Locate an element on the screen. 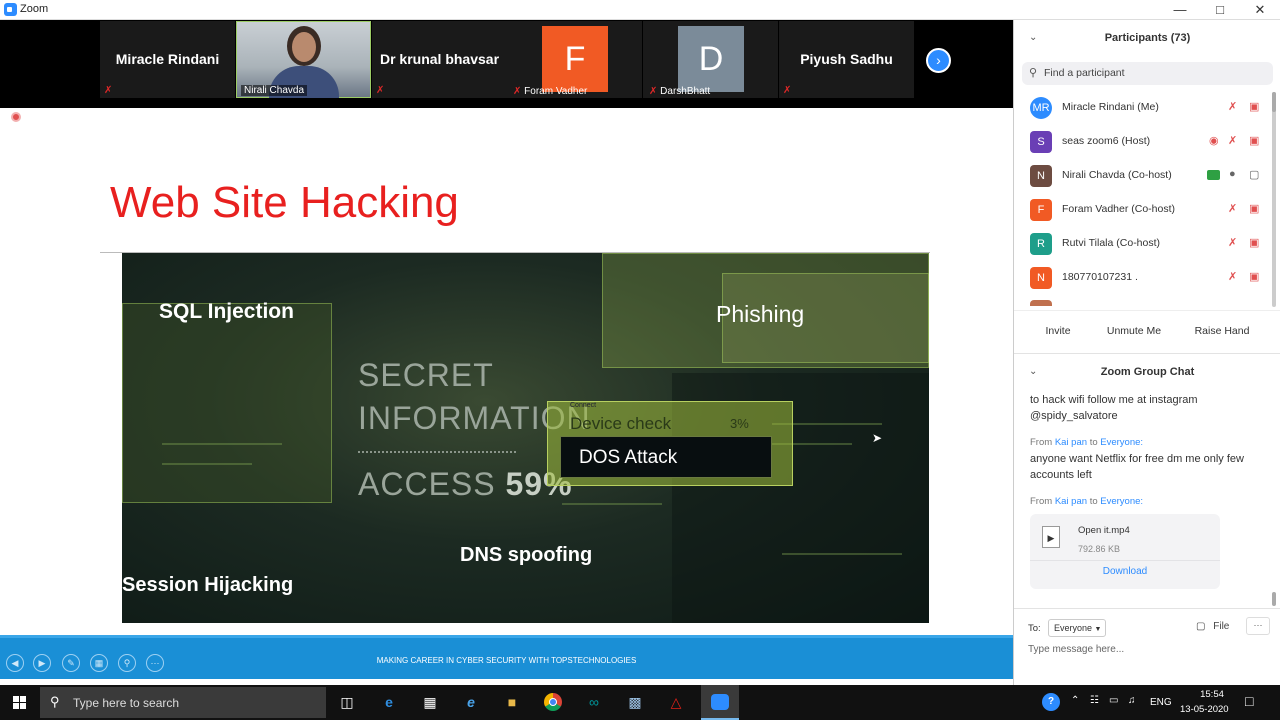 Image resolution: width=1280 pixels, height=720 pixels. participant-name: Rutvi Tilala (Co-host) is located at coordinates (1111, 243).